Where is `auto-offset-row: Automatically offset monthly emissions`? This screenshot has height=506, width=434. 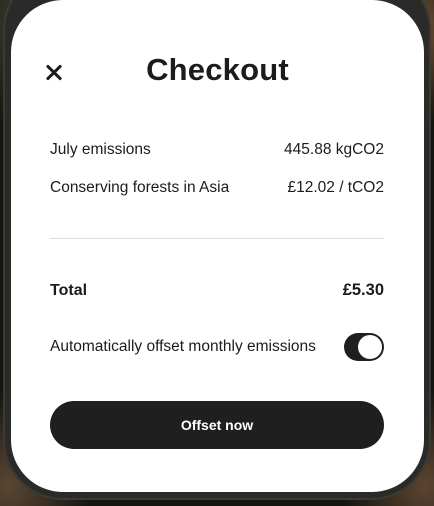 auto-offset-row: Automatically offset monthly emissions is located at coordinates (217, 347).